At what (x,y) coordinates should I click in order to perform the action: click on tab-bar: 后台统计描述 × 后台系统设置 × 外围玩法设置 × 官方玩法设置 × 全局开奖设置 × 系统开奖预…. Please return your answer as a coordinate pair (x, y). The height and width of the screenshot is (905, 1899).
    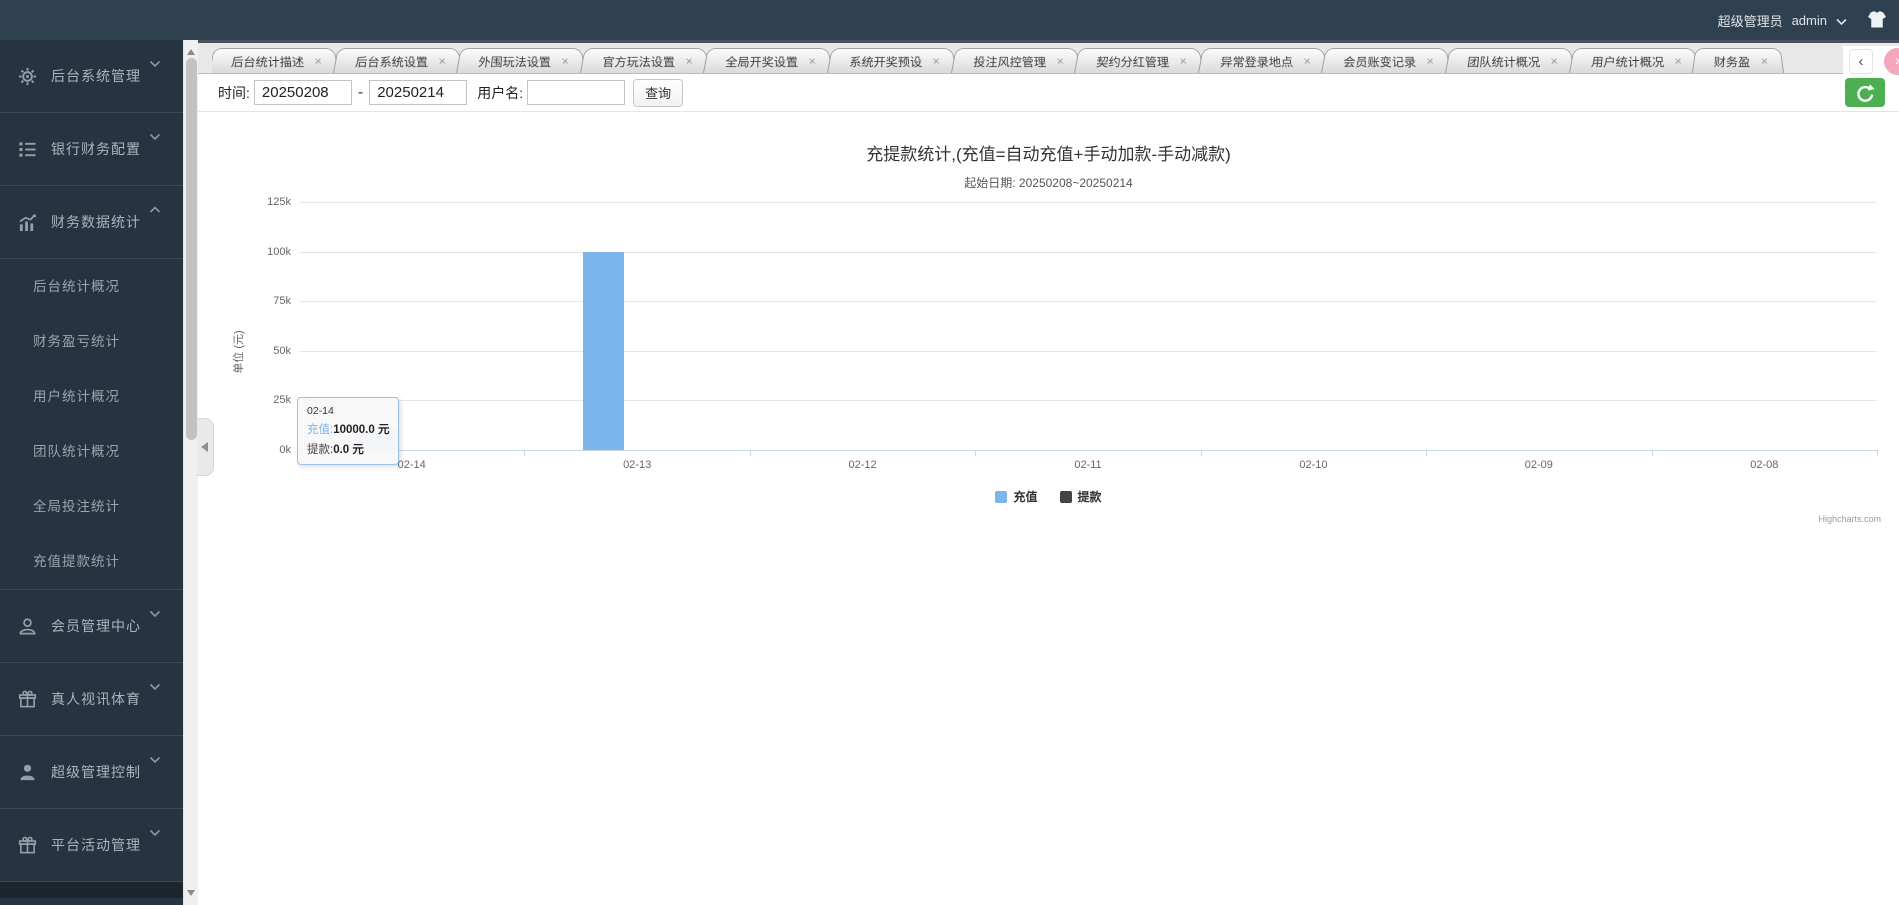
    Looking at the image, I should click on (1048, 58).